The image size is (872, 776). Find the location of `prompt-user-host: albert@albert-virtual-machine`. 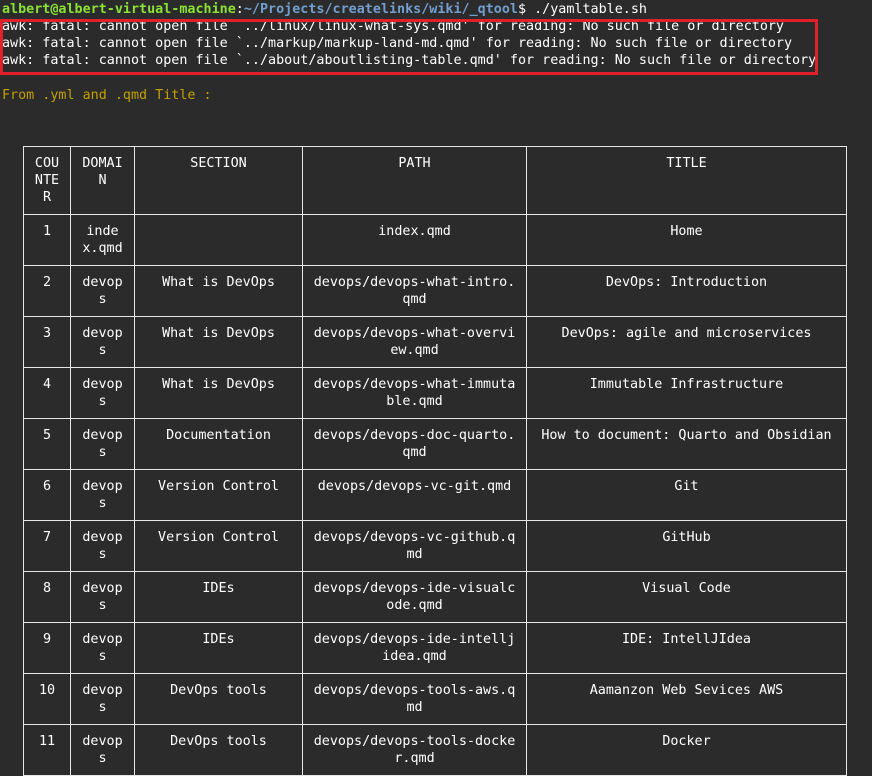

prompt-user-host: albert@albert-virtual-machine is located at coordinates (119, 9).